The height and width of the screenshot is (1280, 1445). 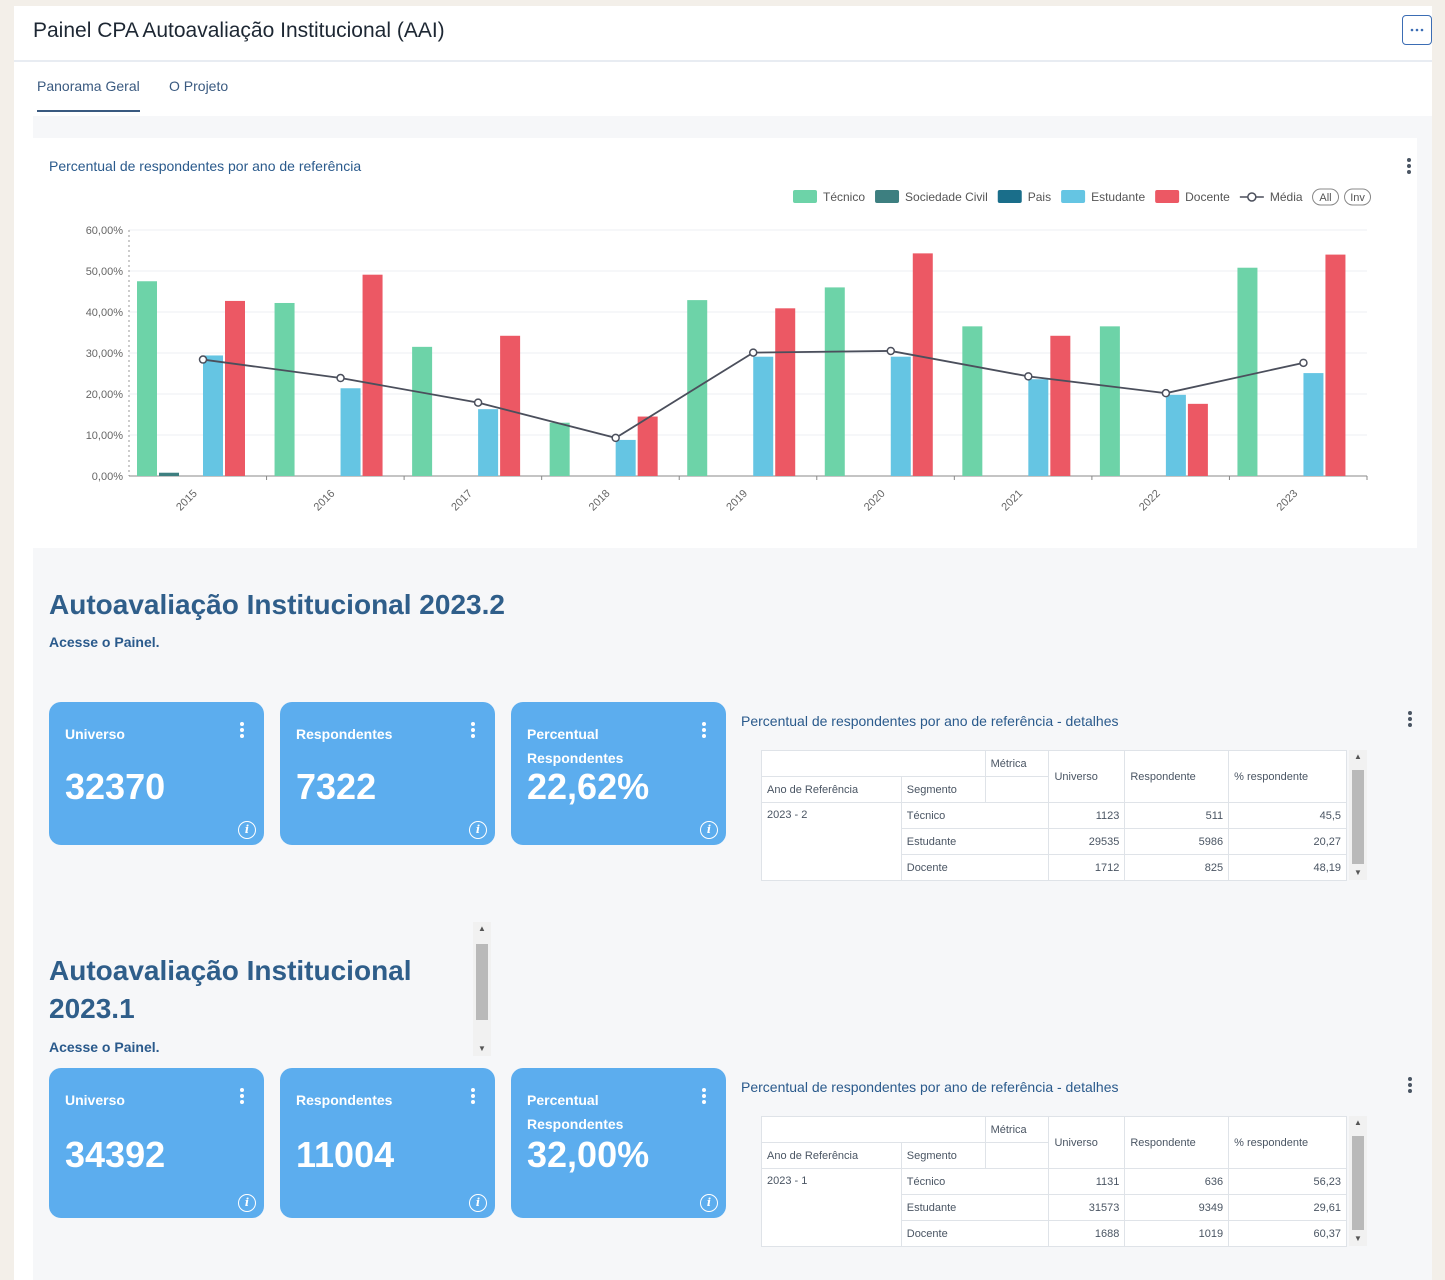 I want to click on more-options-button, so click(x=1417, y=30).